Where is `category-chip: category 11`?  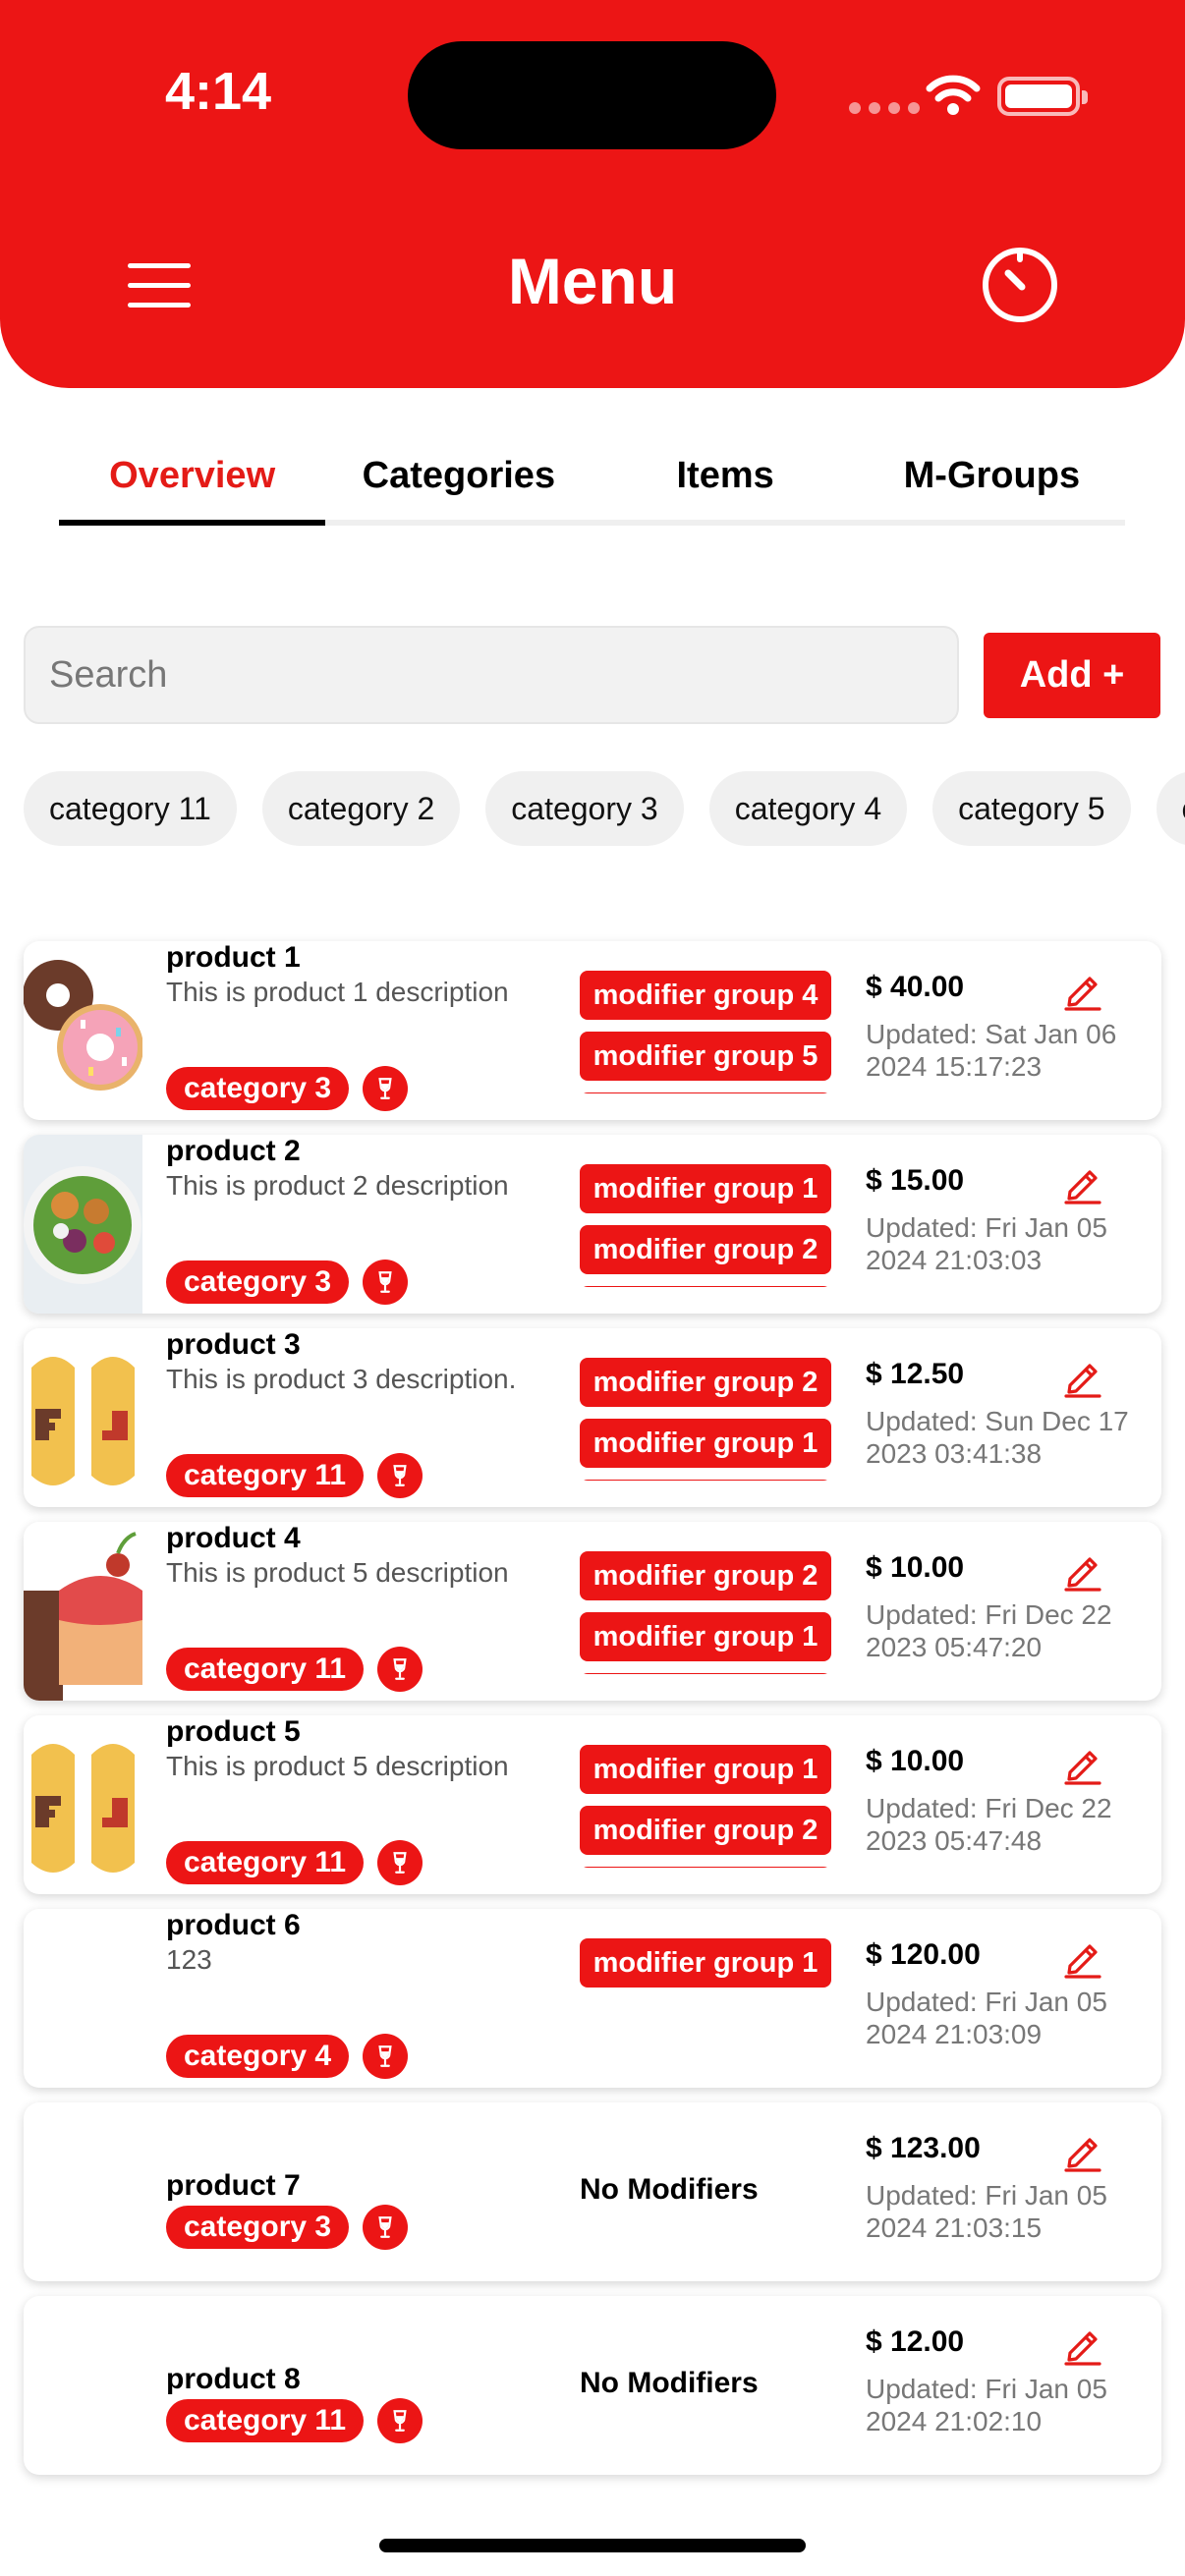 category-chip: category 11 is located at coordinates (131, 808).